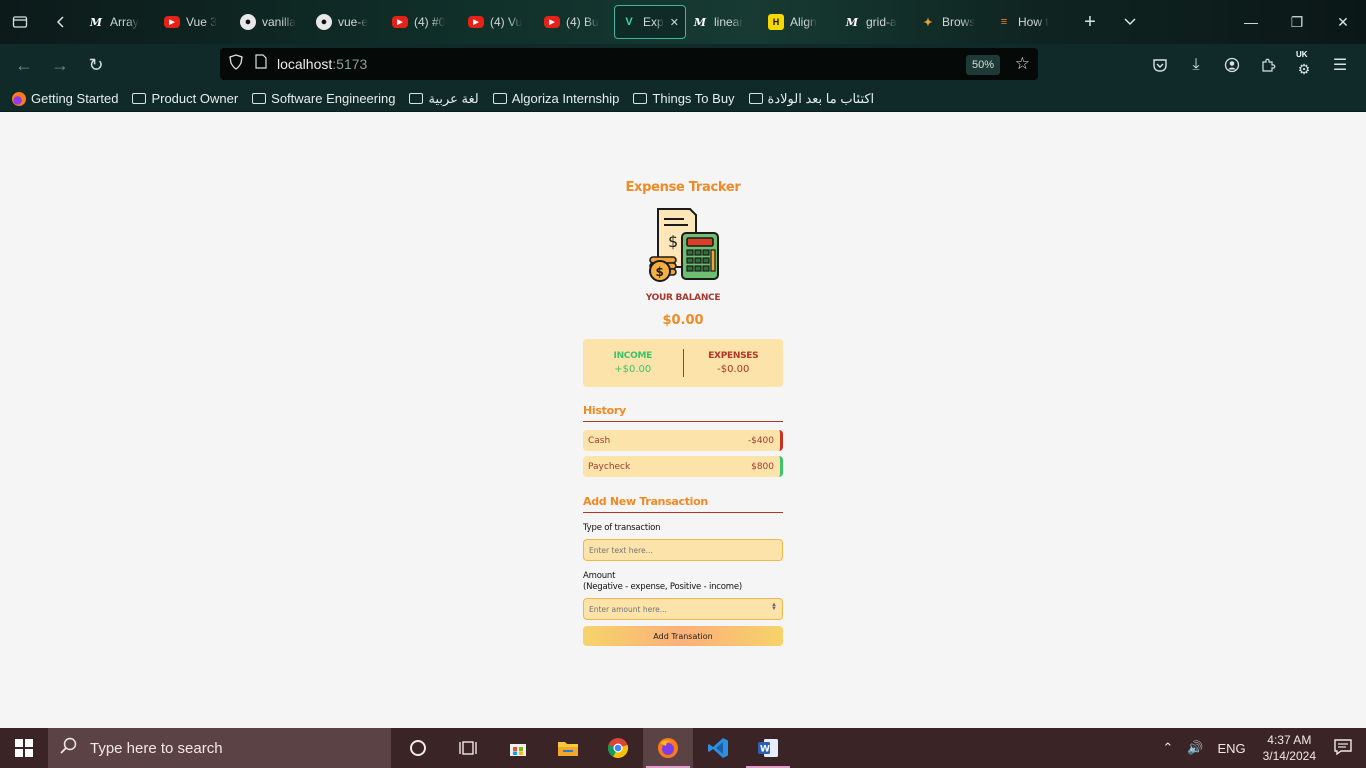 Image resolution: width=1366 pixels, height=768 pixels. I want to click on balance-value: $0.00, so click(683, 320).